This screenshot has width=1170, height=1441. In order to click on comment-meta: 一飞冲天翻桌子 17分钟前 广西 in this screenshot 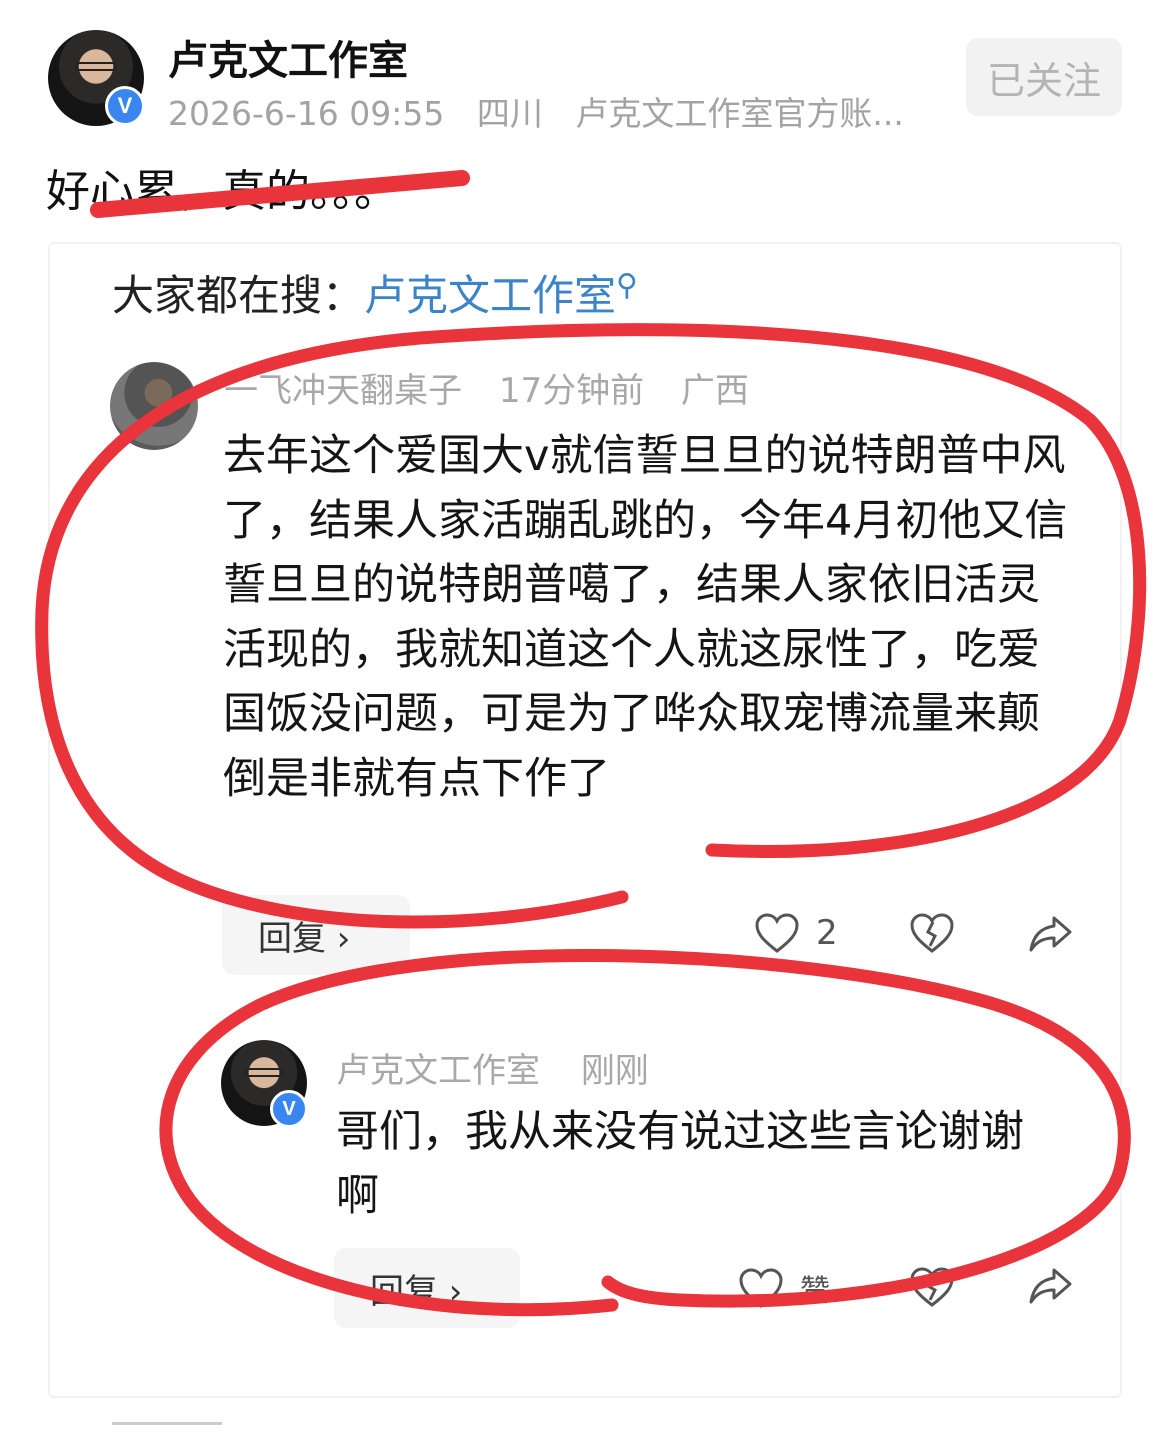, I will do `click(499, 387)`.